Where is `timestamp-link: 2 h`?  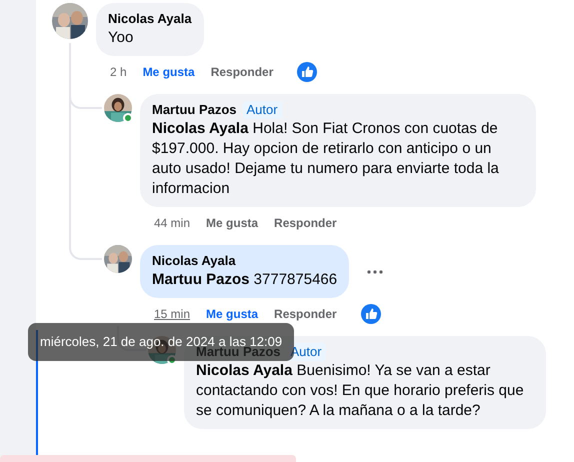
timestamp-link: 2 h is located at coordinates (118, 72).